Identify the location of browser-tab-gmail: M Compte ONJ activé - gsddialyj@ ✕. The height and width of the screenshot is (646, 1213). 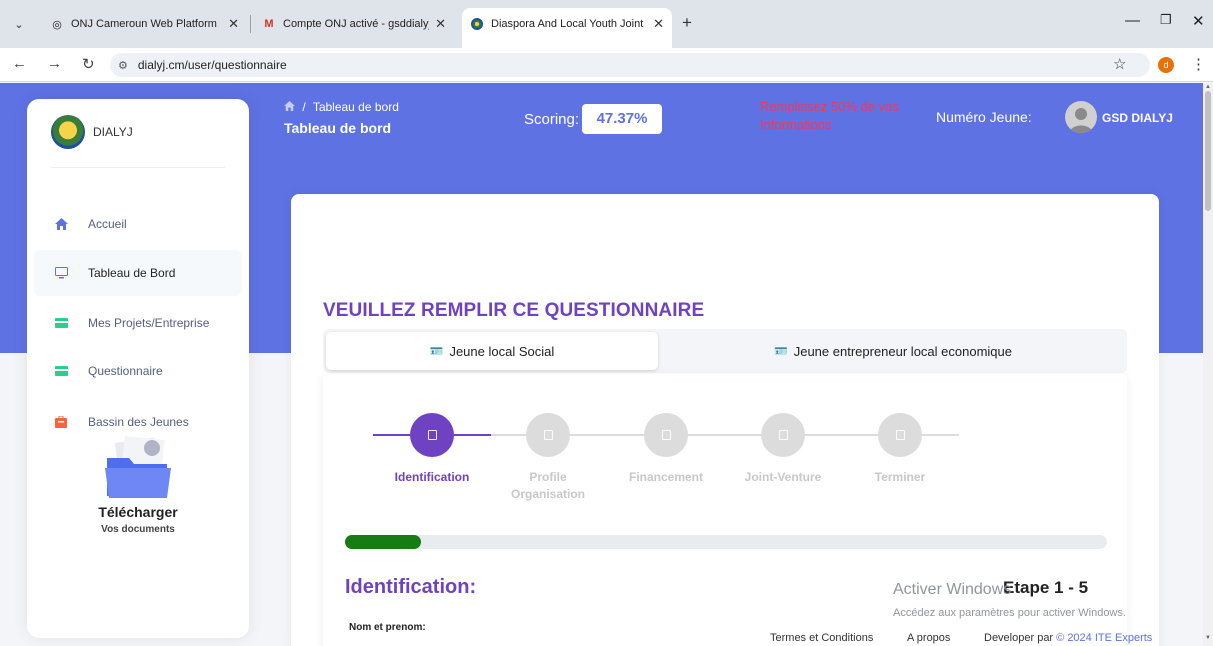
(354, 24).